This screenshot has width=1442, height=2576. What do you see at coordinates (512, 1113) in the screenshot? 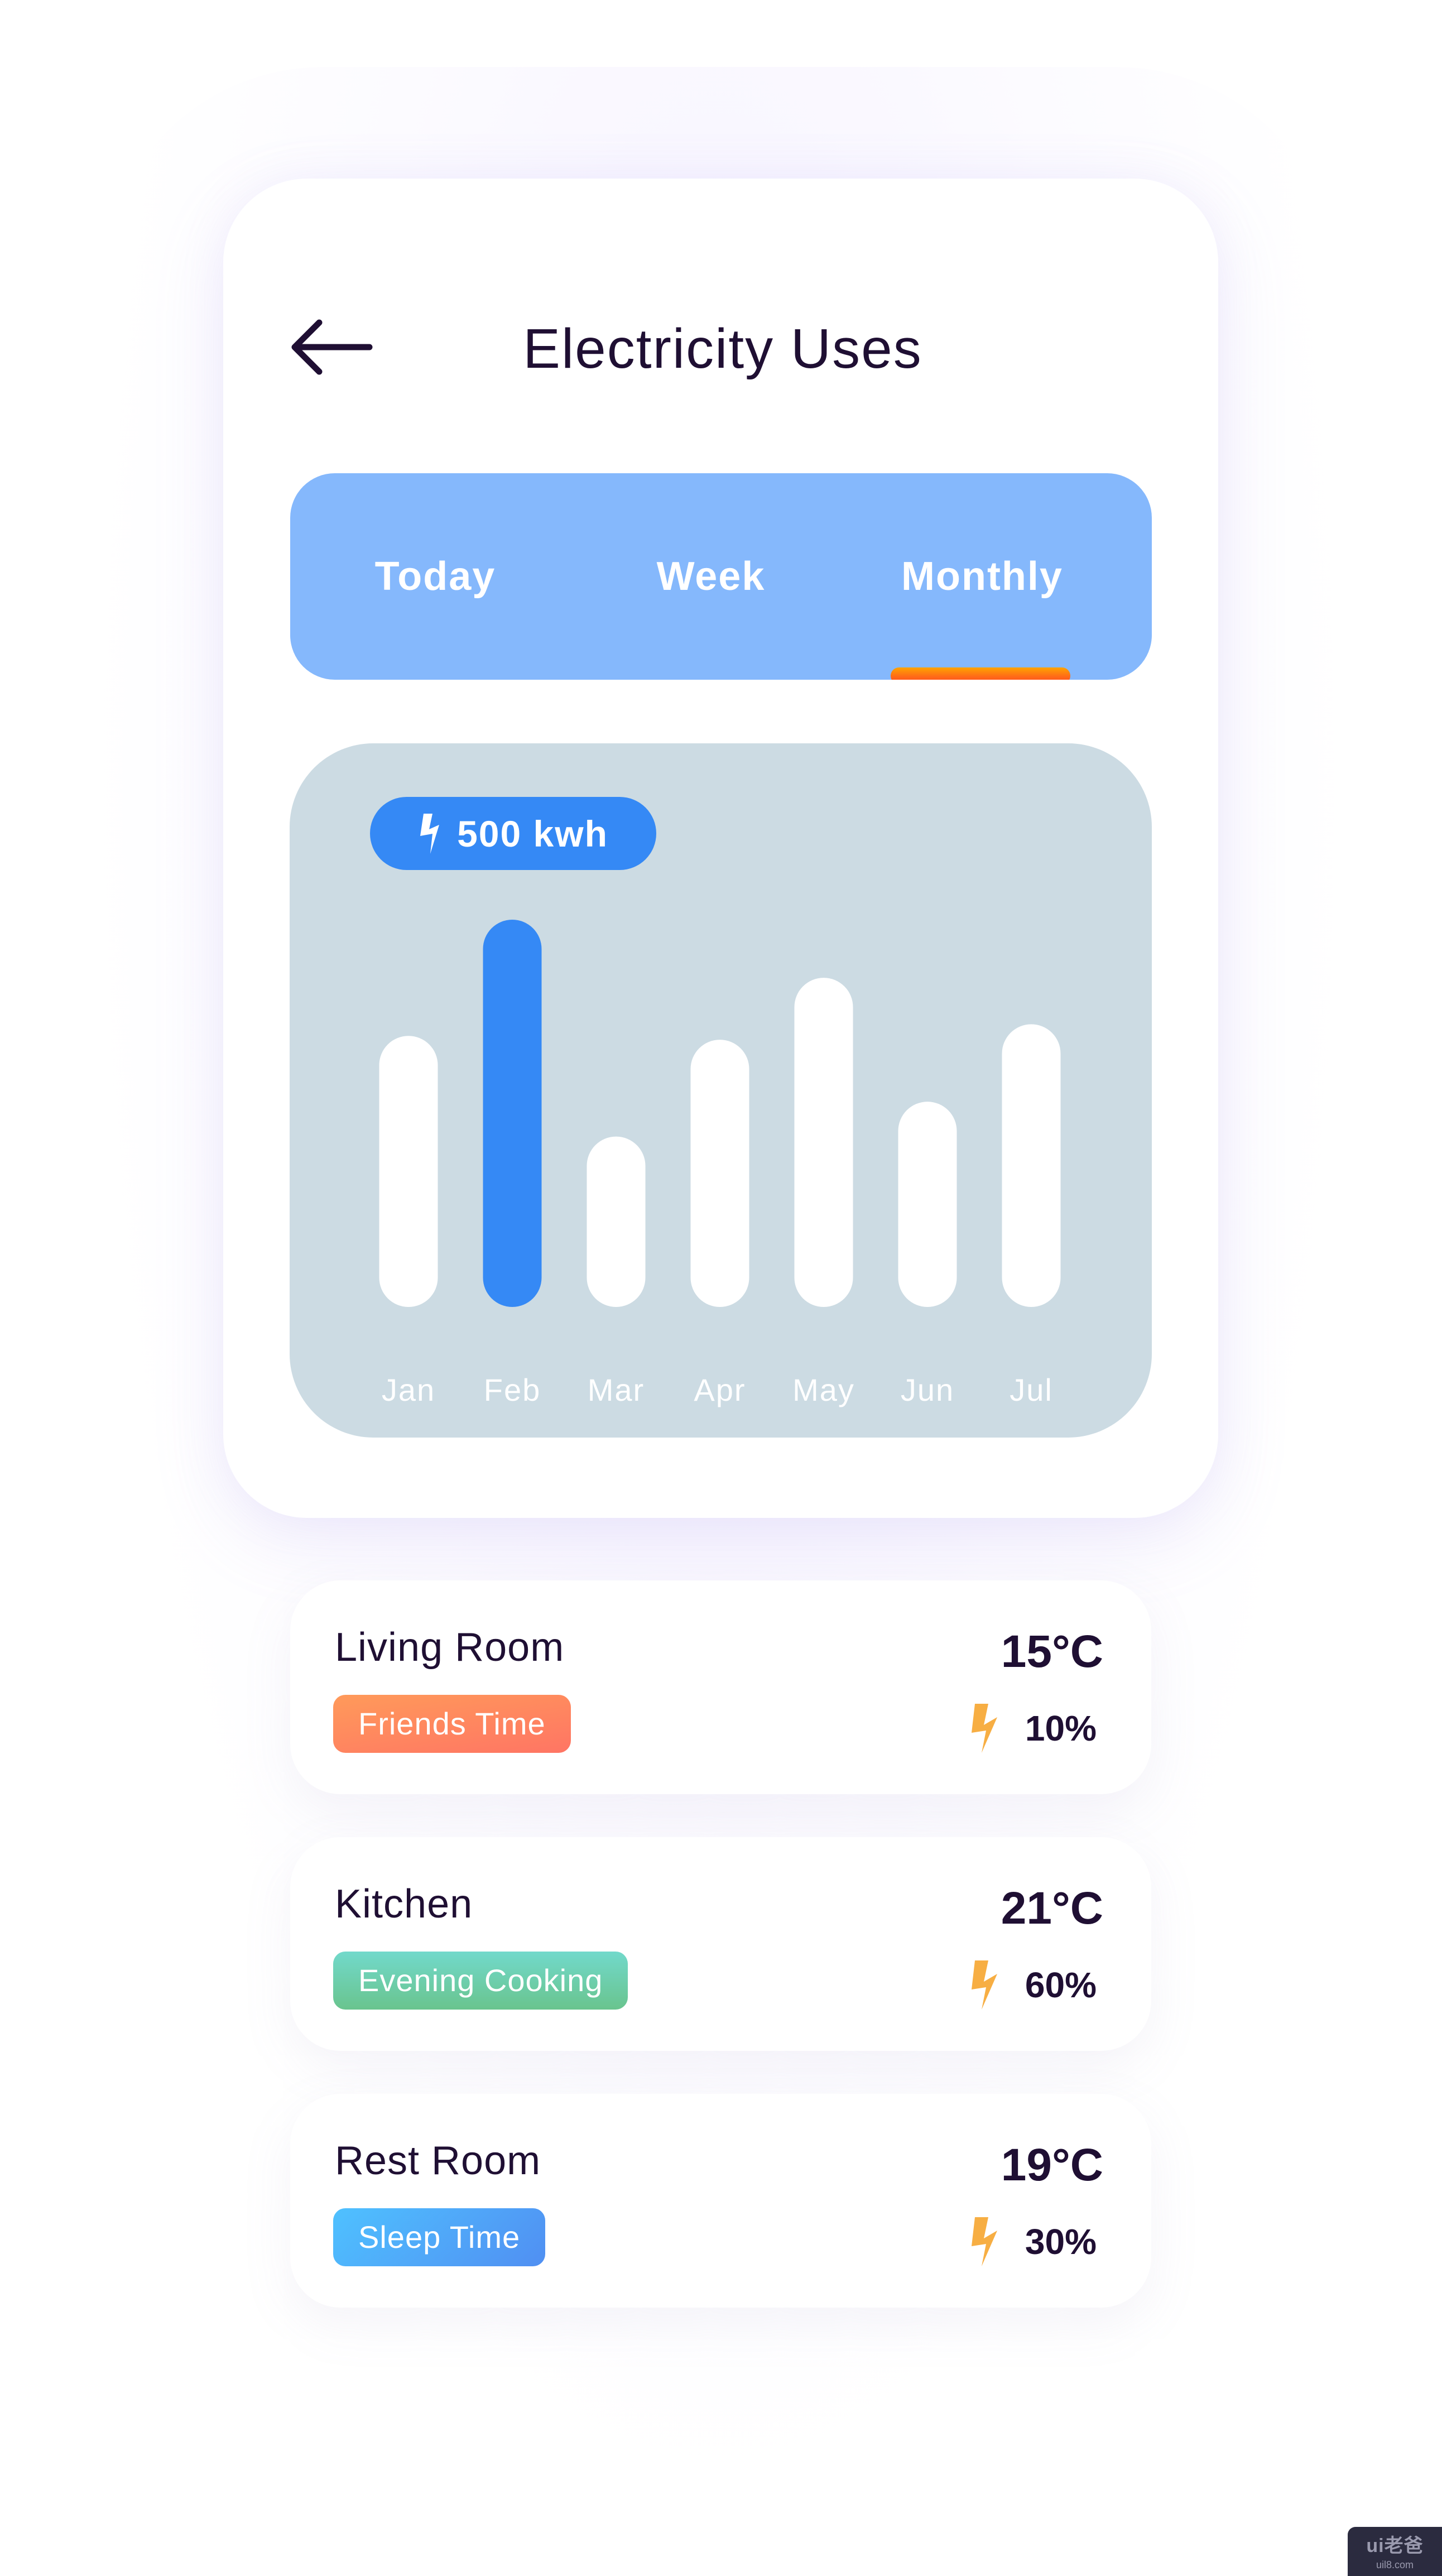
I see `bar-feb` at bounding box center [512, 1113].